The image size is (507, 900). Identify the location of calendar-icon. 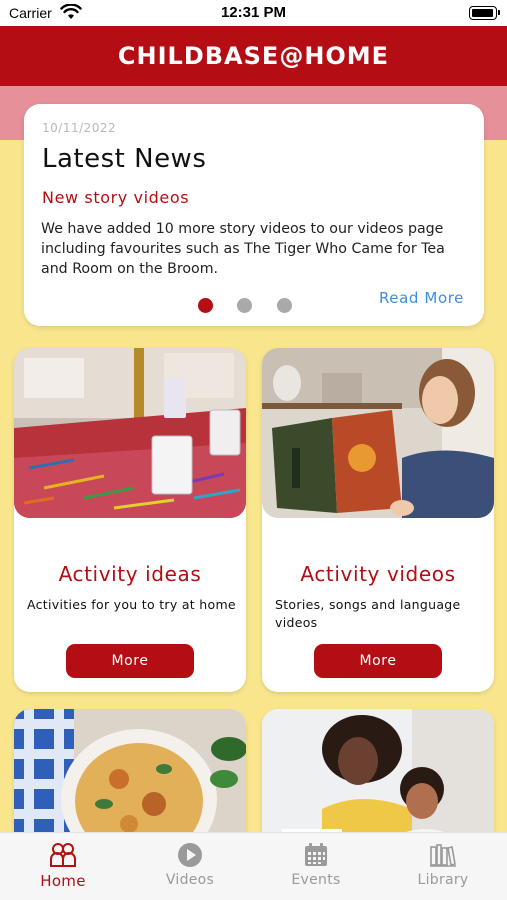
(316, 854).